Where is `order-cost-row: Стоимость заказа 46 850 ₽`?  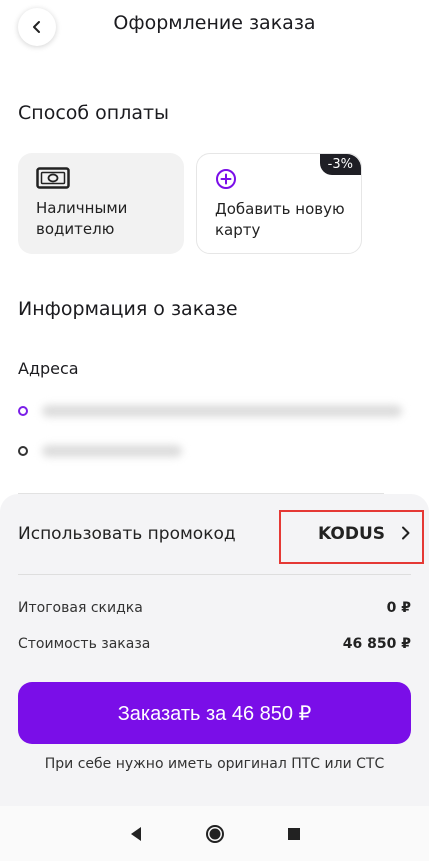
order-cost-row: Стоимость заказа 46 850 ₽ is located at coordinates (214, 644).